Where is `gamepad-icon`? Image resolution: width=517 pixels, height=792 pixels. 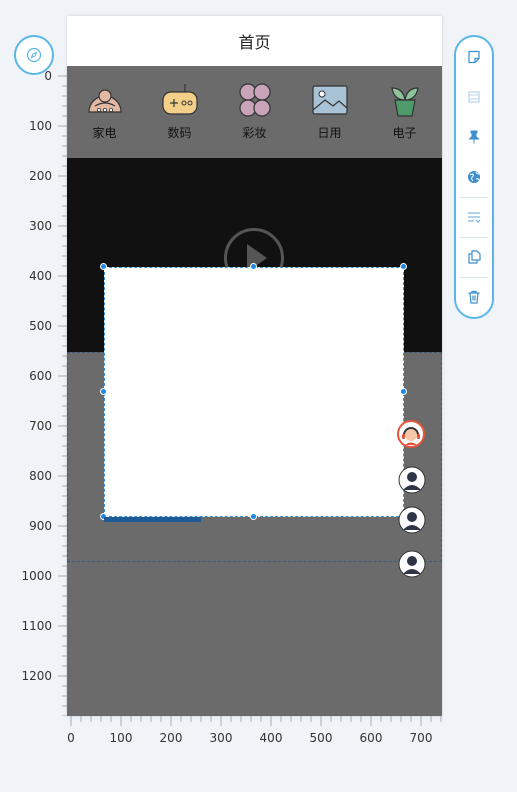 gamepad-icon is located at coordinates (179, 99).